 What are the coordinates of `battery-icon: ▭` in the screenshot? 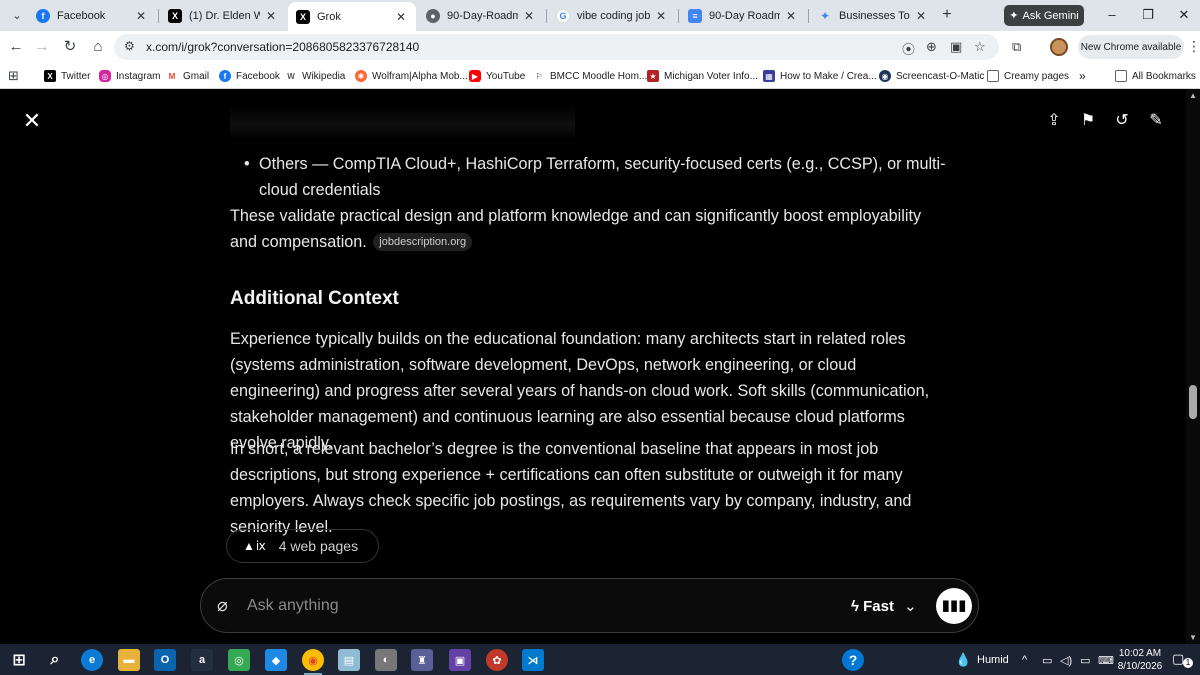 It's located at (1047, 660).